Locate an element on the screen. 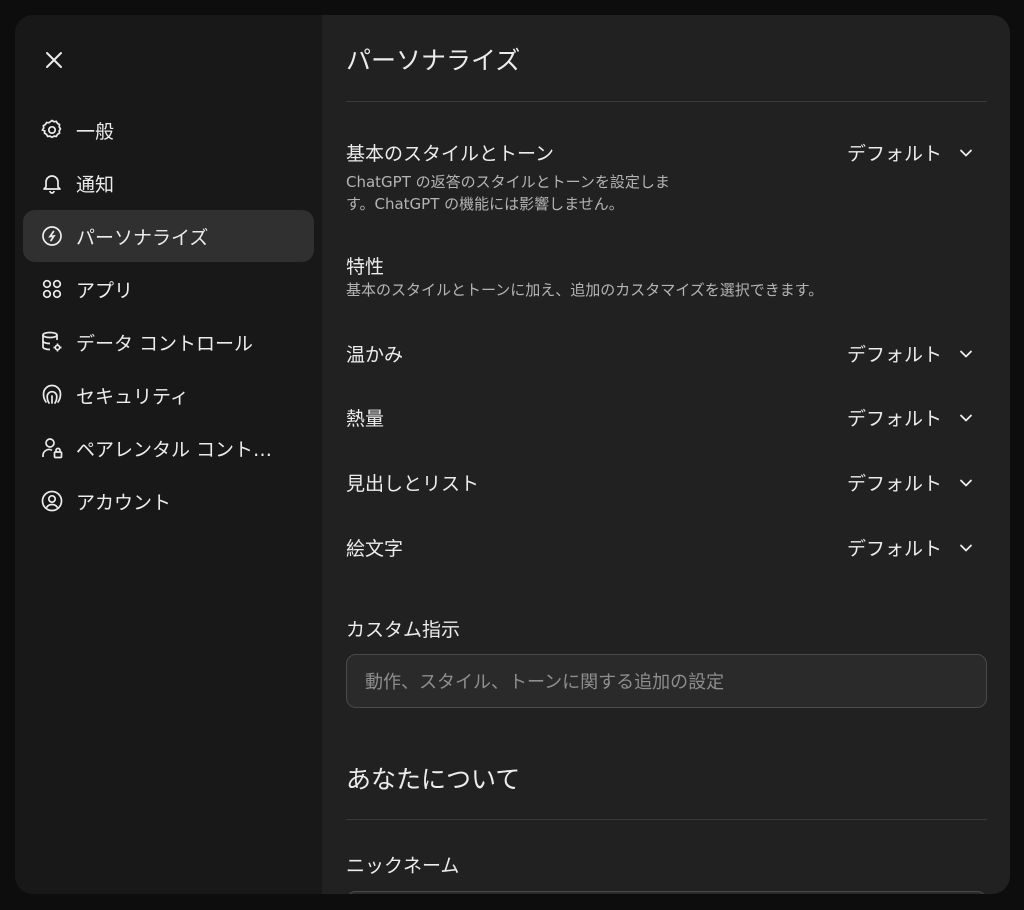 This screenshot has width=1024, height=910. about-you-title: あなたについて is located at coordinates (433, 779).